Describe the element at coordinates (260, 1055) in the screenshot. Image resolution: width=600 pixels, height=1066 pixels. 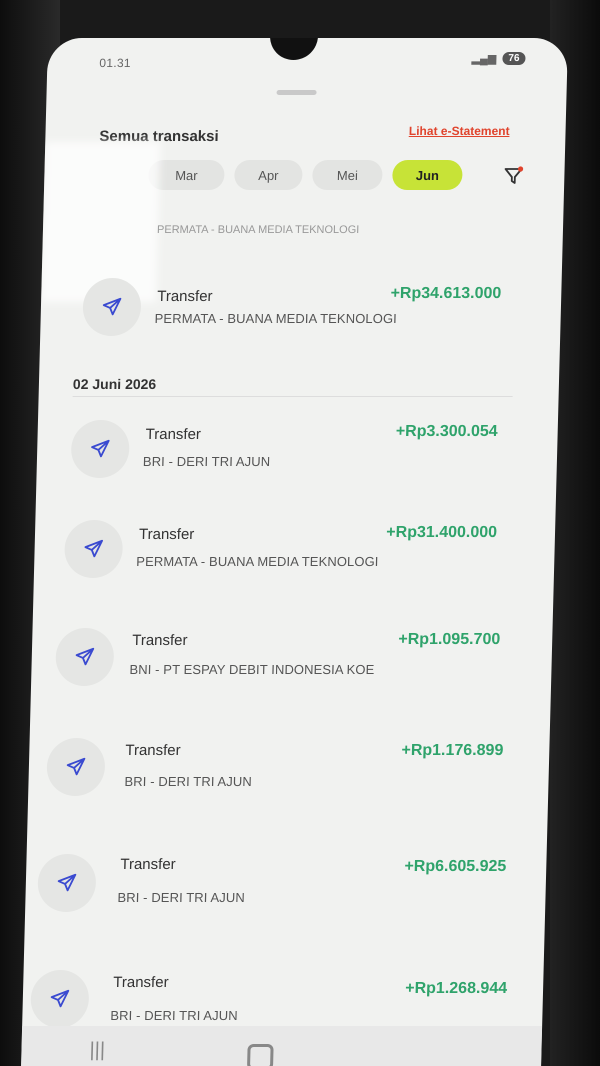
I see `home-icon` at that location.